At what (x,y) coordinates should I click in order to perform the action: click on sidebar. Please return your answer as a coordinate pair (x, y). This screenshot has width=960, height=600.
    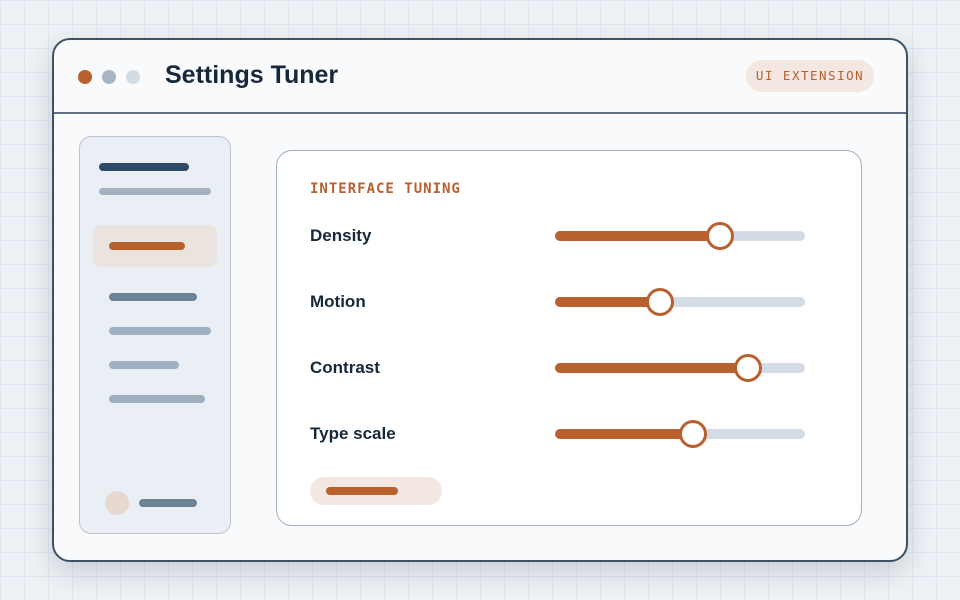
    Looking at the image, I should click on (155, 335).